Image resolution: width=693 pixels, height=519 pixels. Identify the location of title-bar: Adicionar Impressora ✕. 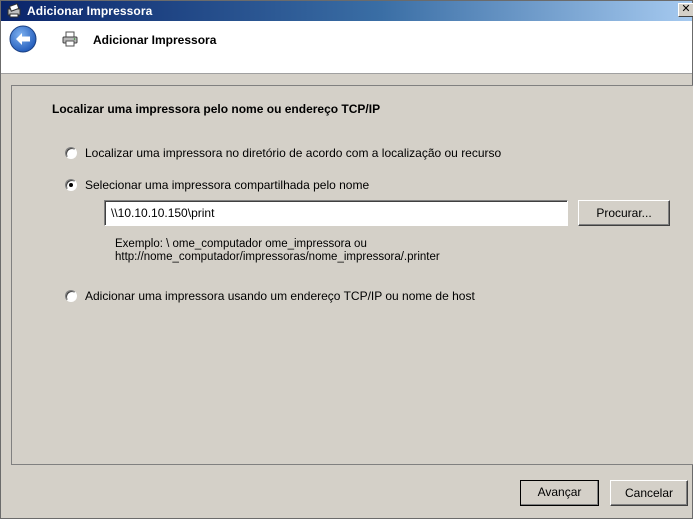
(347, 11).